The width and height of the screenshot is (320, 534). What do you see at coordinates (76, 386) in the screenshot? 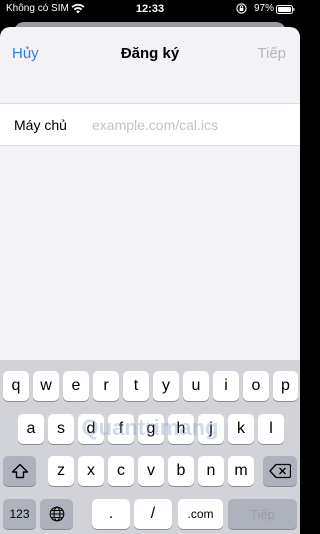
I see `key-e: e` at bounding box center [76, 386].